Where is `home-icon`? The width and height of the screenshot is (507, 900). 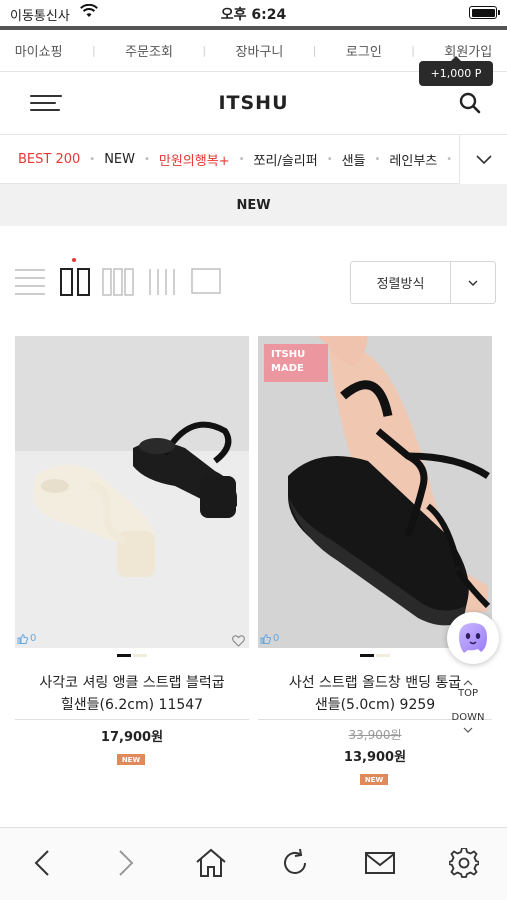 home-icon is located at coordinates (211, 863).